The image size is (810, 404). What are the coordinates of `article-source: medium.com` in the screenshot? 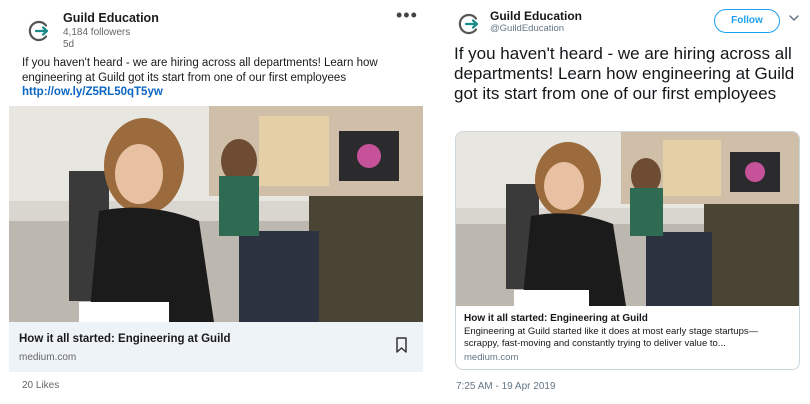 It's located at (48, 357).